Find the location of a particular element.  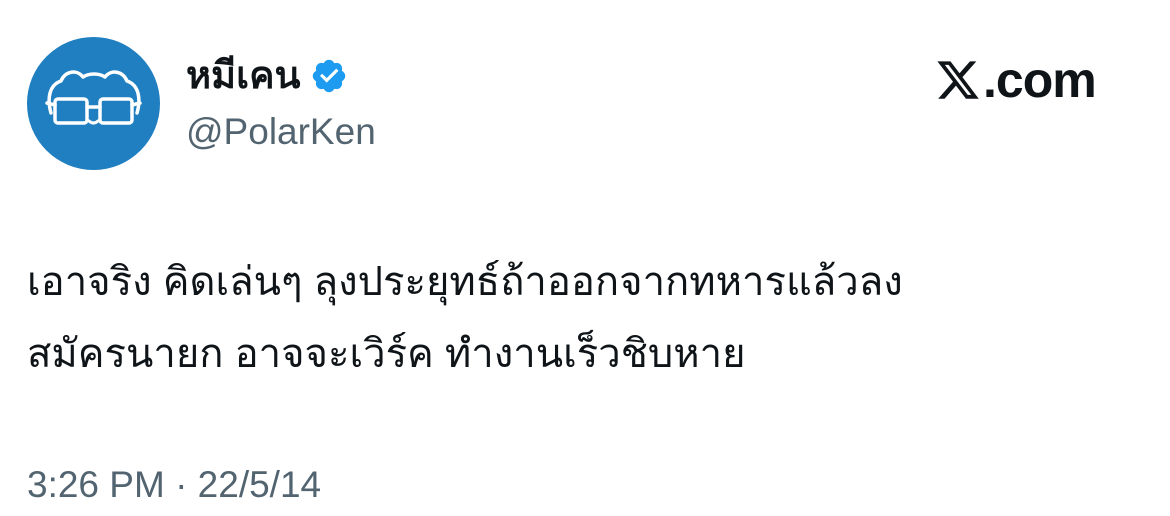

avatar is located at coordinates (93, 103).